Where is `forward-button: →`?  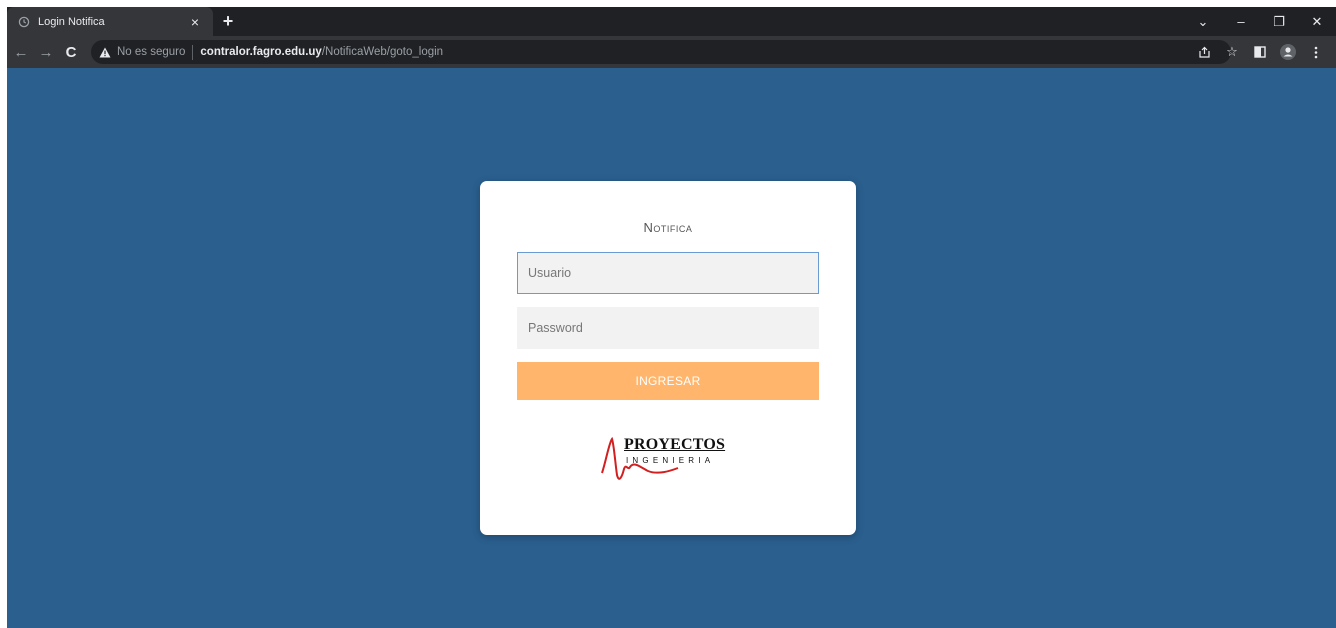 forward-button: → is located at coordinates (46, 52).